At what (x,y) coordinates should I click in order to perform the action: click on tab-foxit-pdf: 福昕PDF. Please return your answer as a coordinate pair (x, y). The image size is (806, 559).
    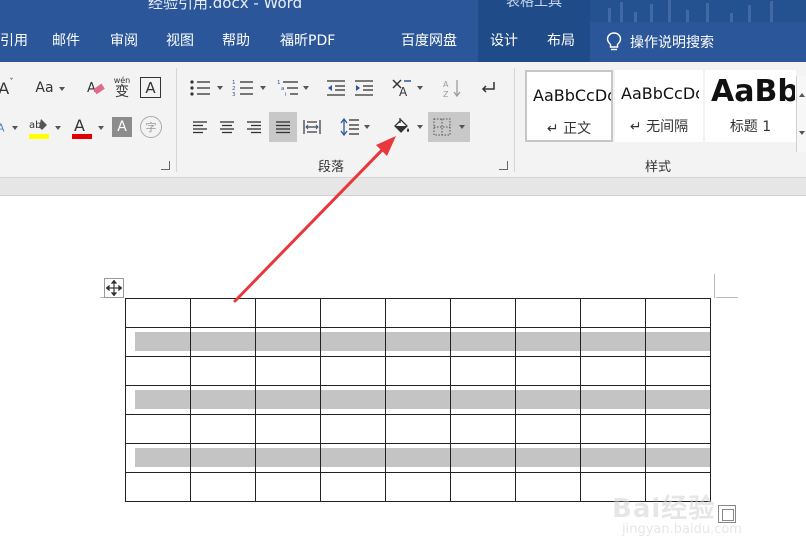
    Looking at the image, I should click on (307, 42).